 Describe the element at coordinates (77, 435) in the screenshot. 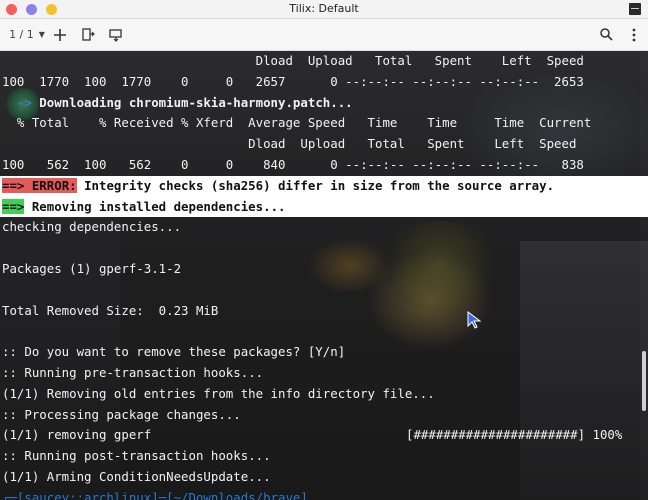

I see `terminal-text: (1/1) removing gperf` at that location.